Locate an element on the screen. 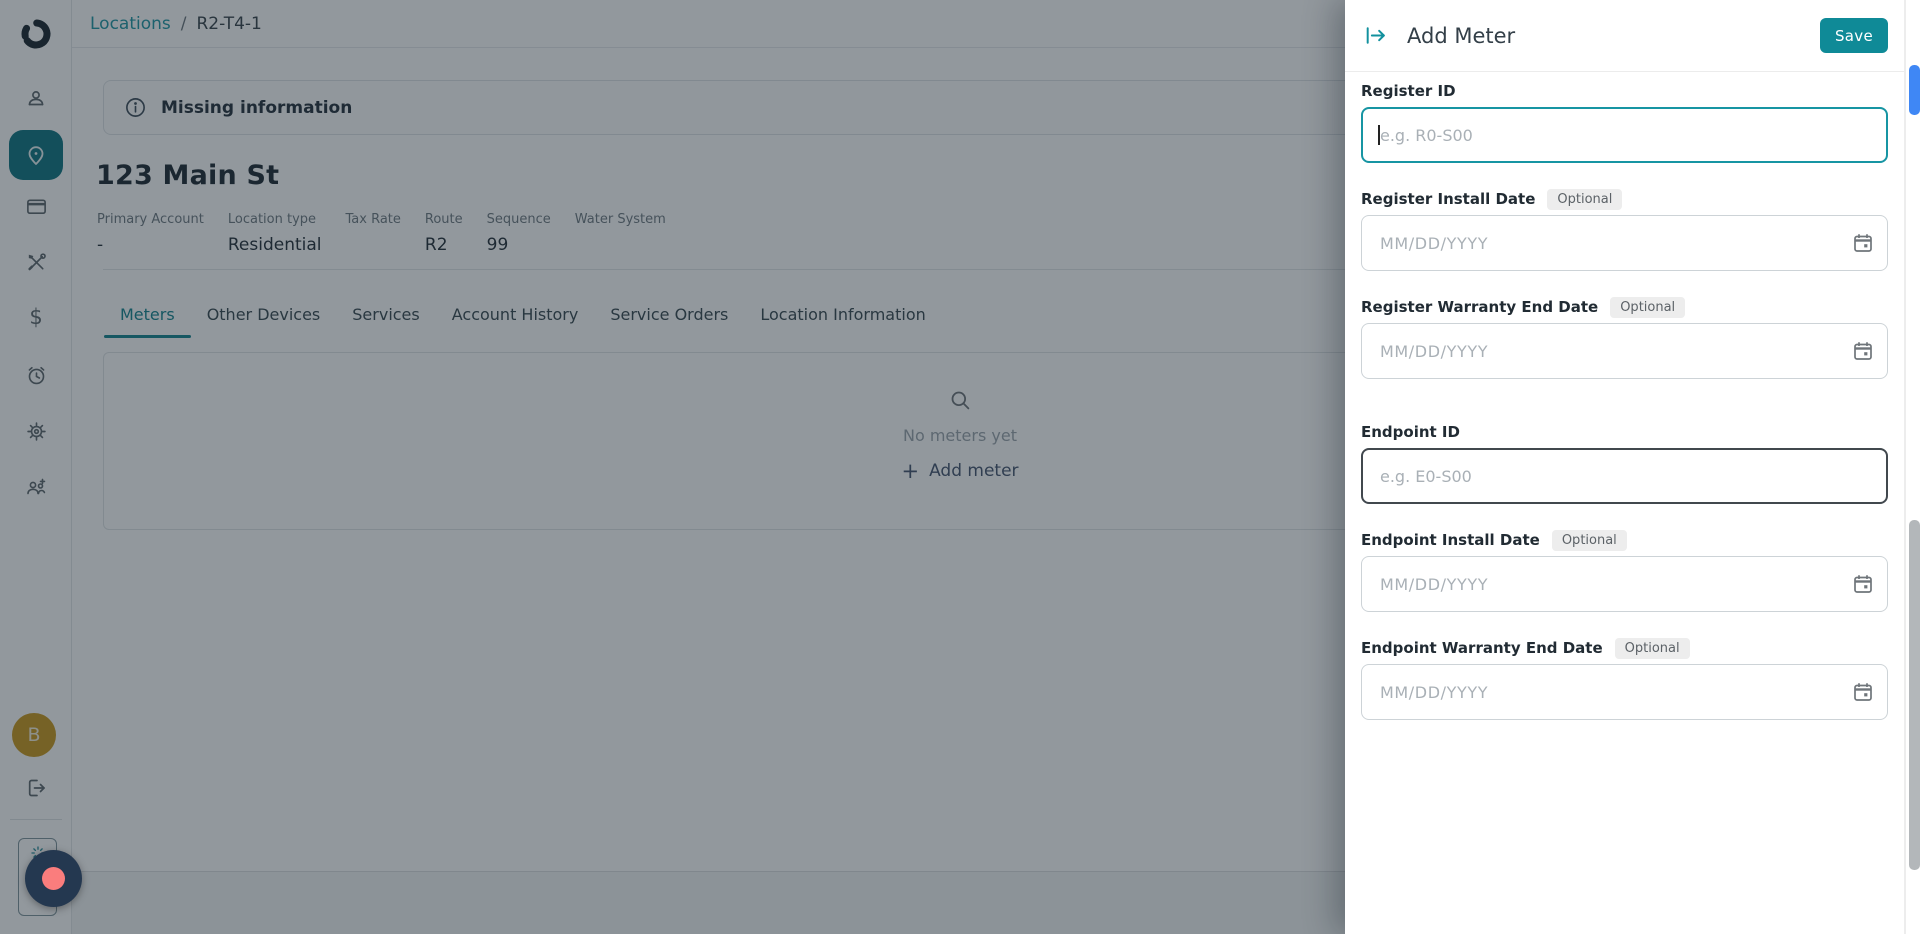  chat-launcher-button is located at coordinates (53, 878).